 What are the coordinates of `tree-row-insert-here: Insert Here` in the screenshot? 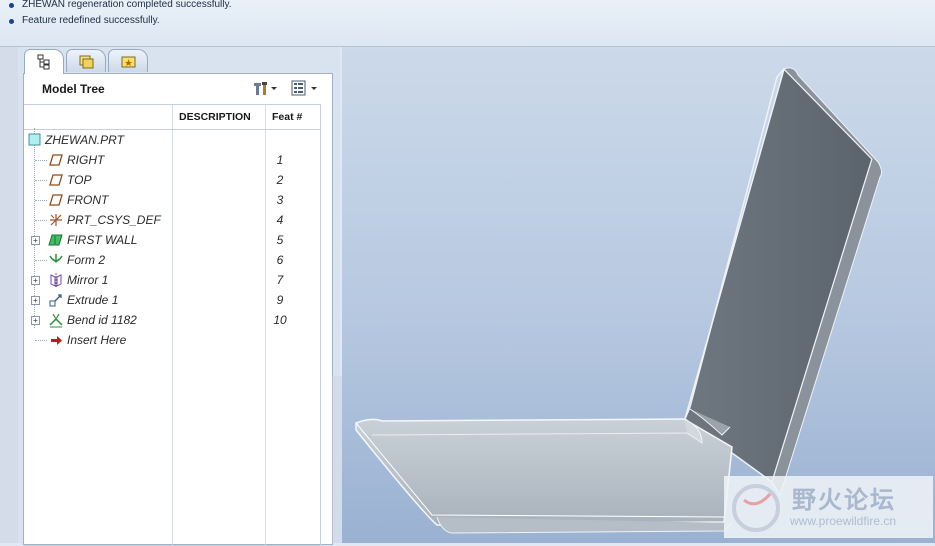 It's located at (172, 340).